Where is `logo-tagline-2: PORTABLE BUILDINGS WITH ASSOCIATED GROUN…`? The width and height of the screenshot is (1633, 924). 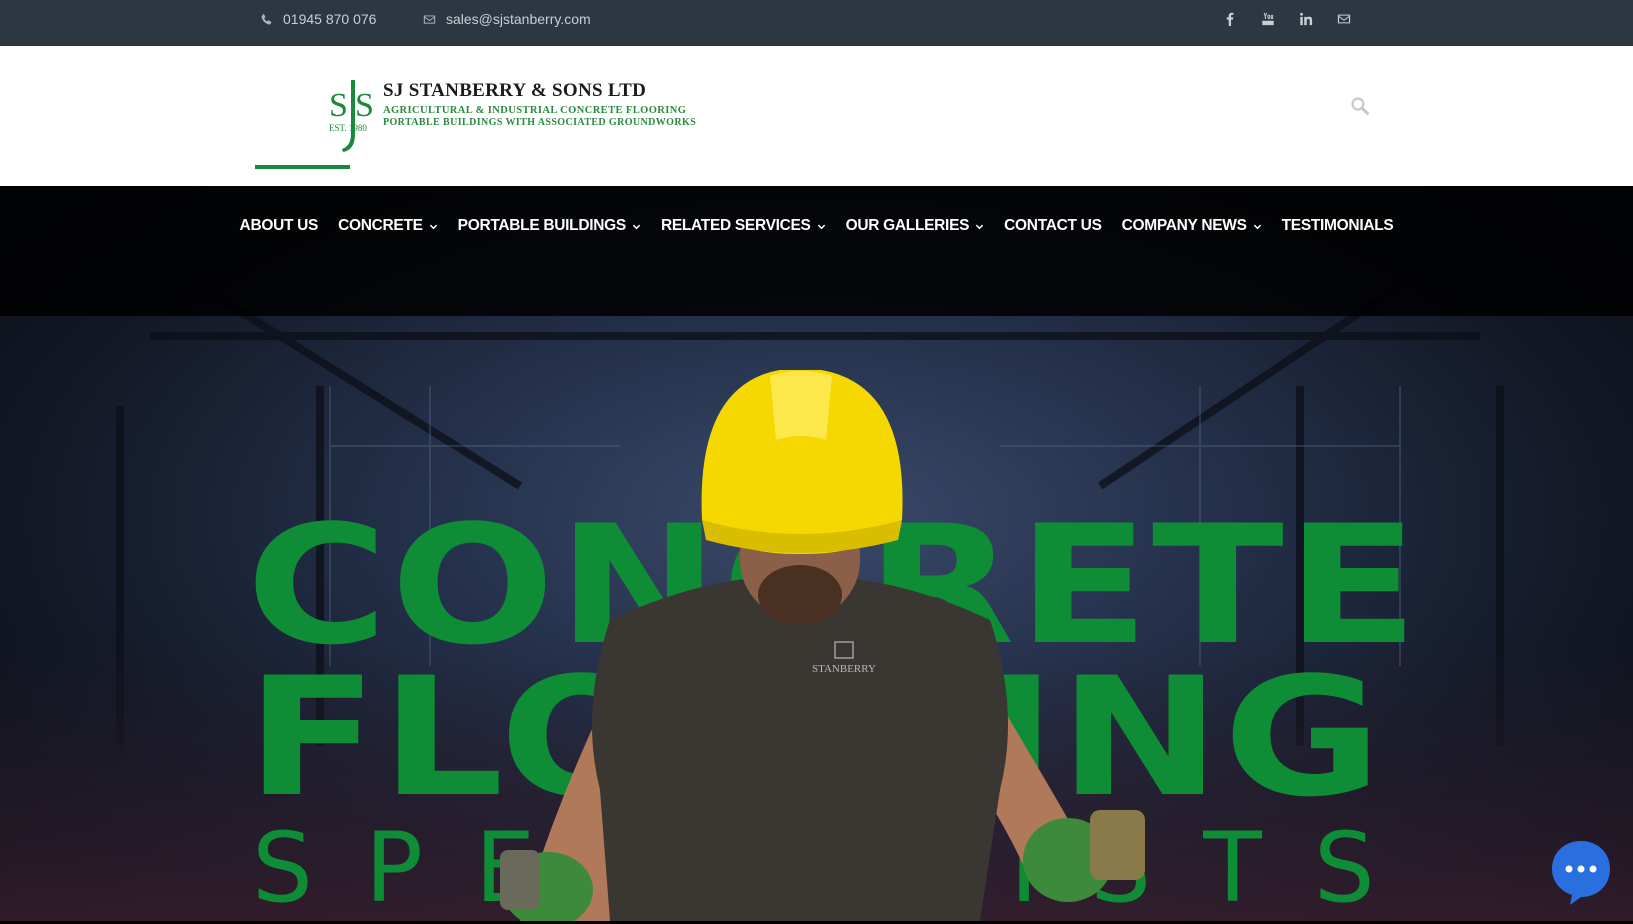 logo-tagline-2: PORTABLE BUILDINGS WITH ASSOCIATED GROUN… is located at coordinates (540, 122).